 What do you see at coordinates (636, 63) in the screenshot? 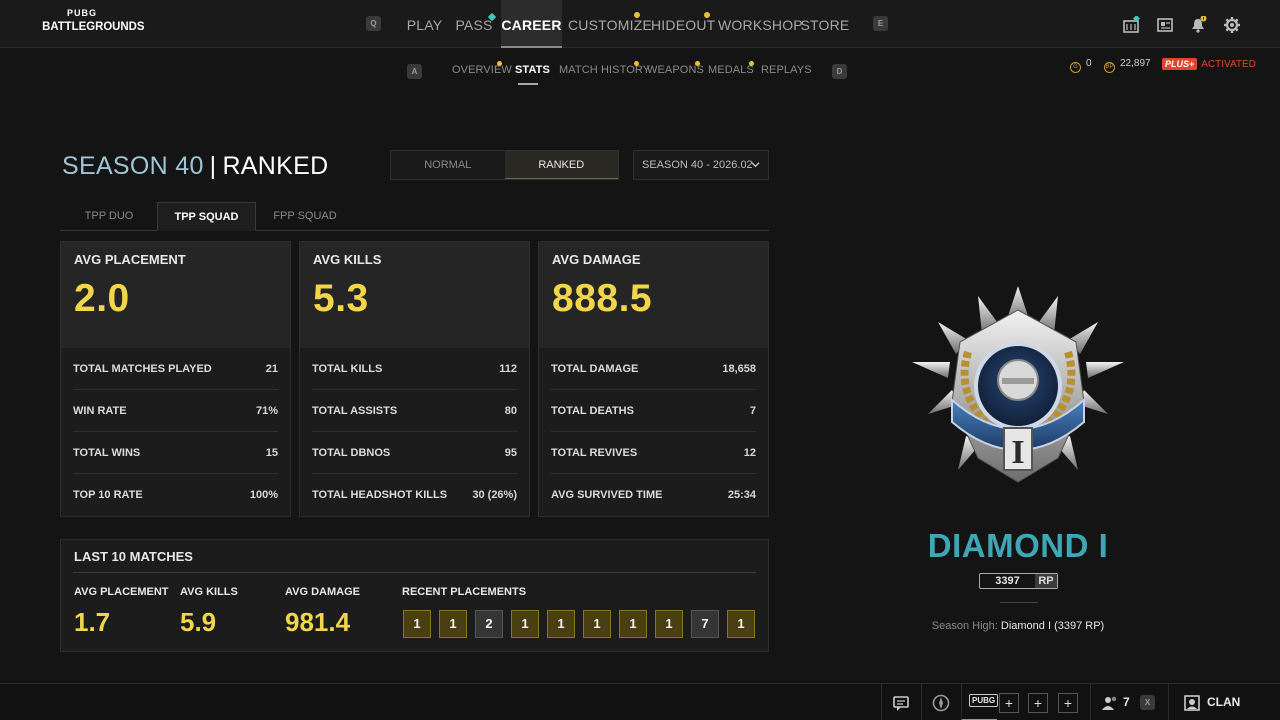
I see `match-history-notification-icon` at bounding box center [636, 63].